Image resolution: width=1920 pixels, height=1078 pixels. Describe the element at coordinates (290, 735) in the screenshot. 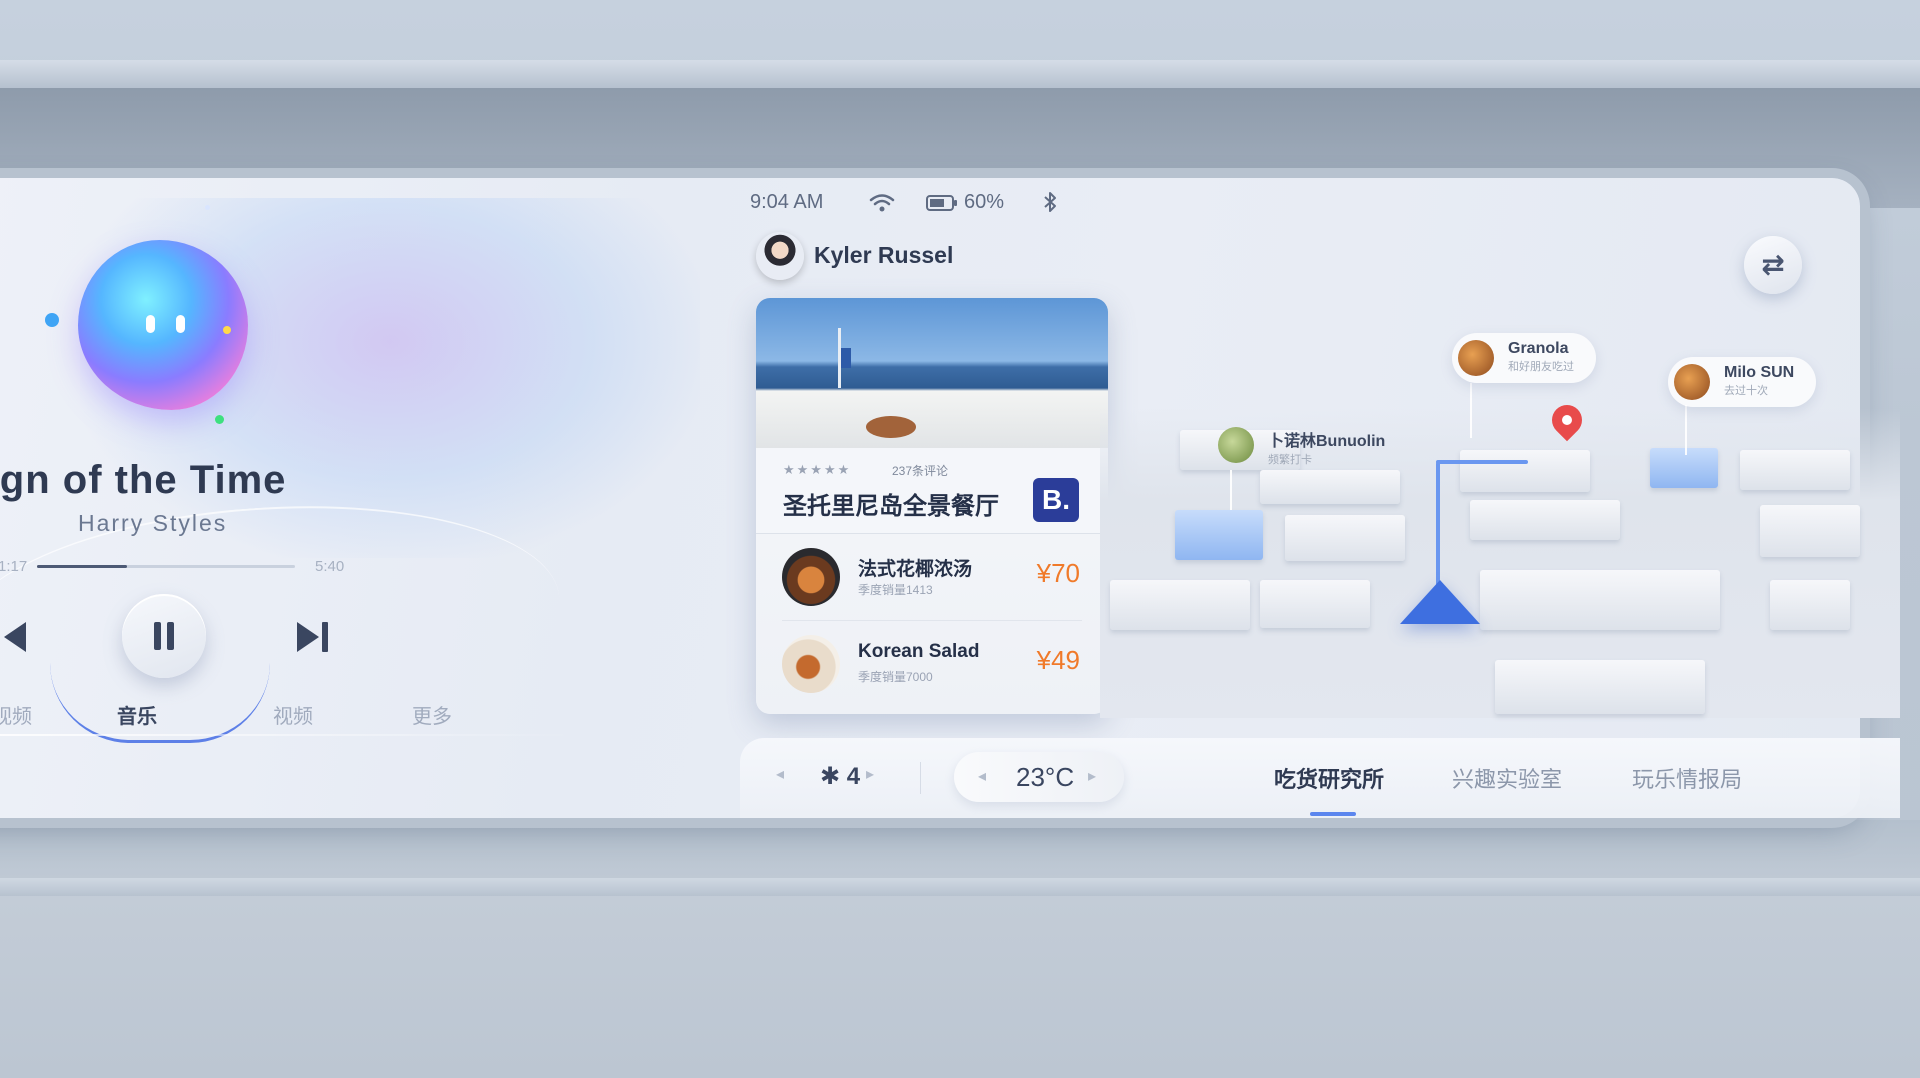

I see `media-divider` at that location.